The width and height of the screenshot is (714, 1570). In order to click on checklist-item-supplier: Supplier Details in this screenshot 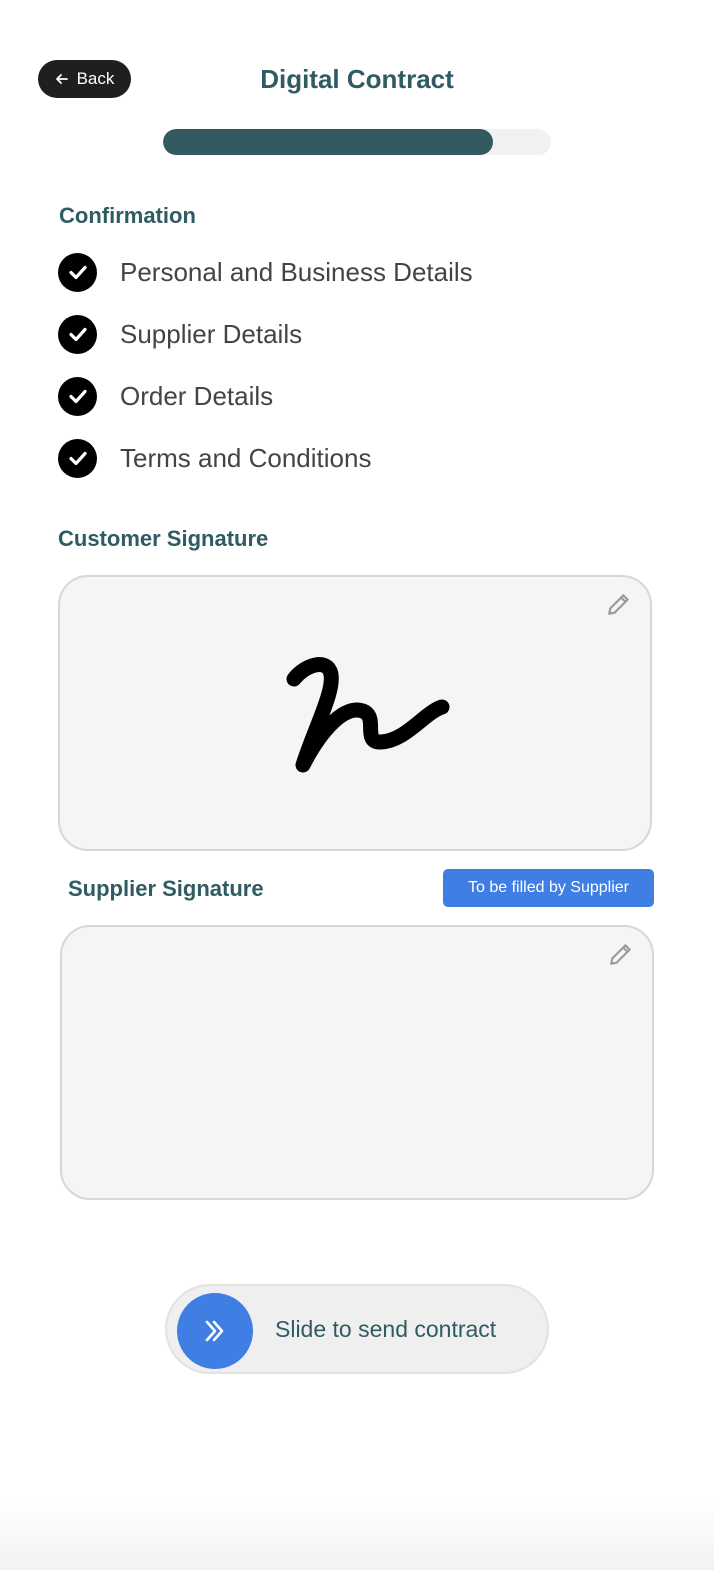, I will do `click(180, 334)`.